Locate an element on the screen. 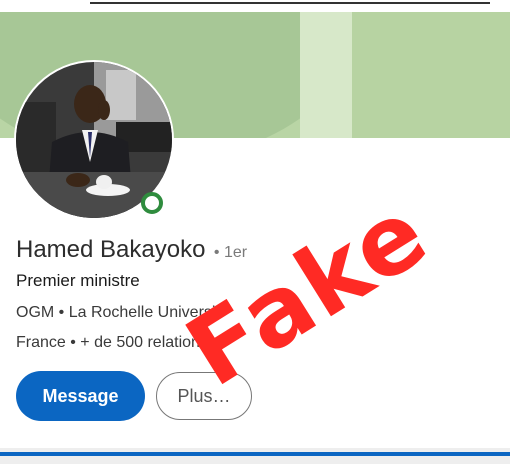  section-accent-line is located at coordinates (255, 454).